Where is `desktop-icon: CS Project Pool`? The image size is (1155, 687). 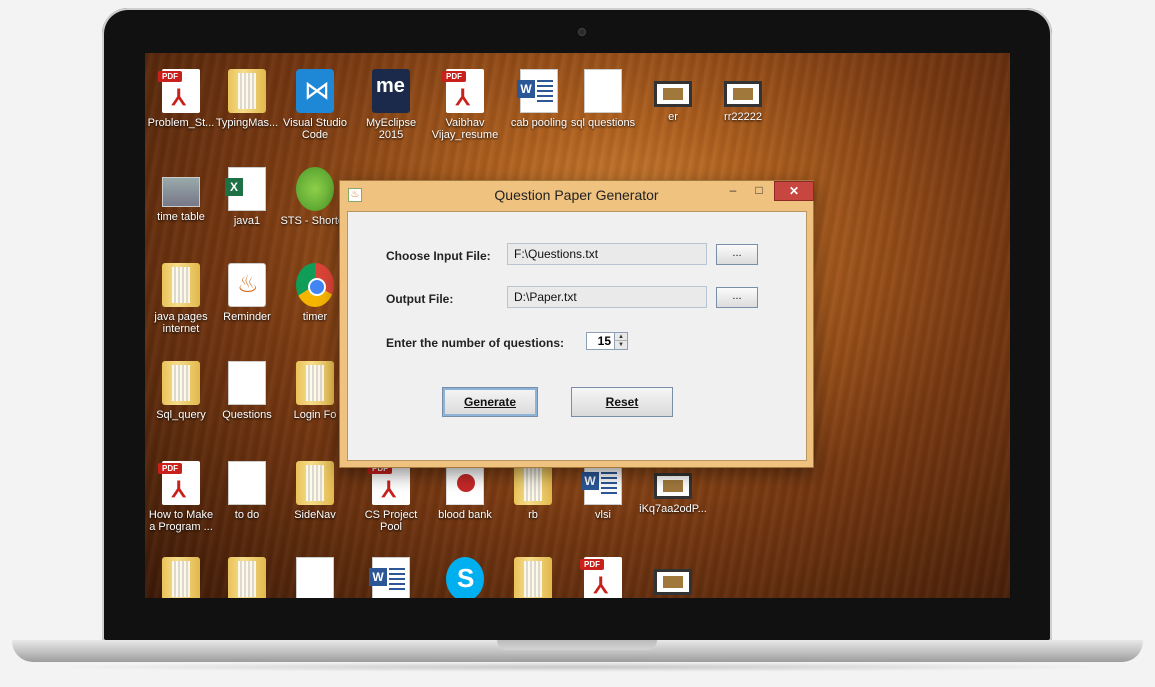 desktop-icon: CS Project Pool is located at coordinates (391, 497).